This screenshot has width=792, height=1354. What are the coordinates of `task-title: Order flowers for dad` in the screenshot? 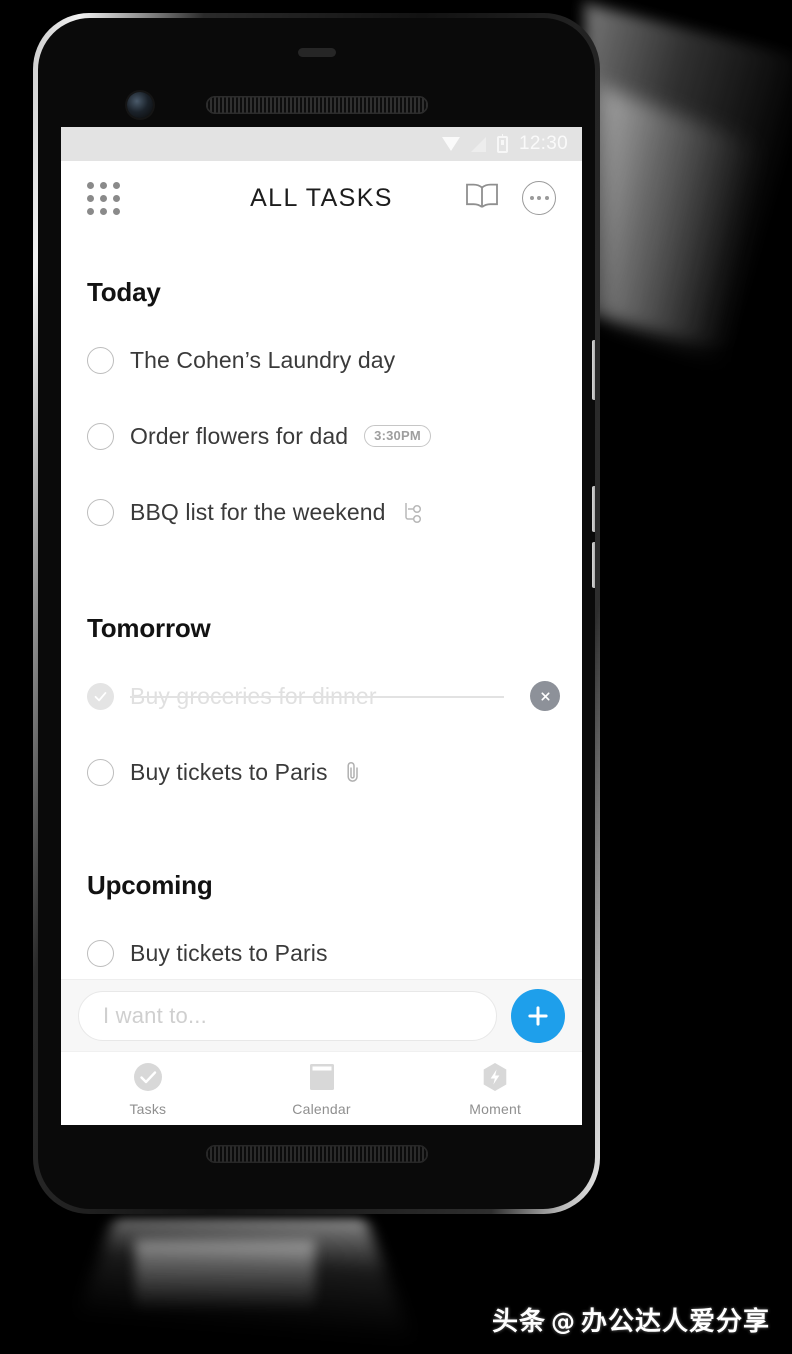 It's located at (239, 435).